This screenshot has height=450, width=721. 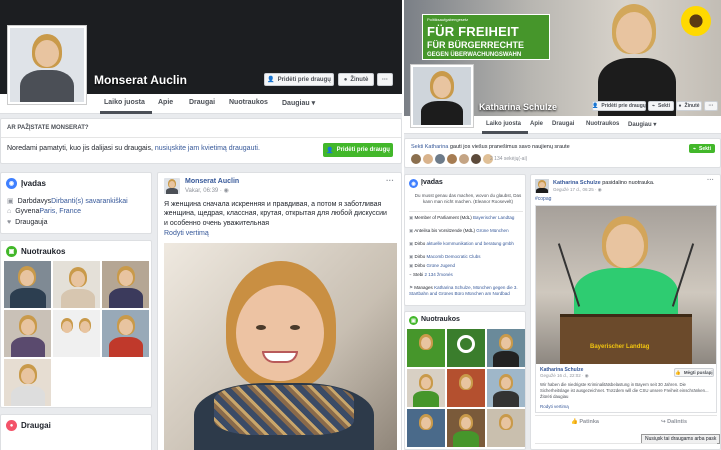 What do you see at coordinates (674, 422) in the screenshot?
I see `share-button: ↪ Dalintis` at bounding box center [674, 422].